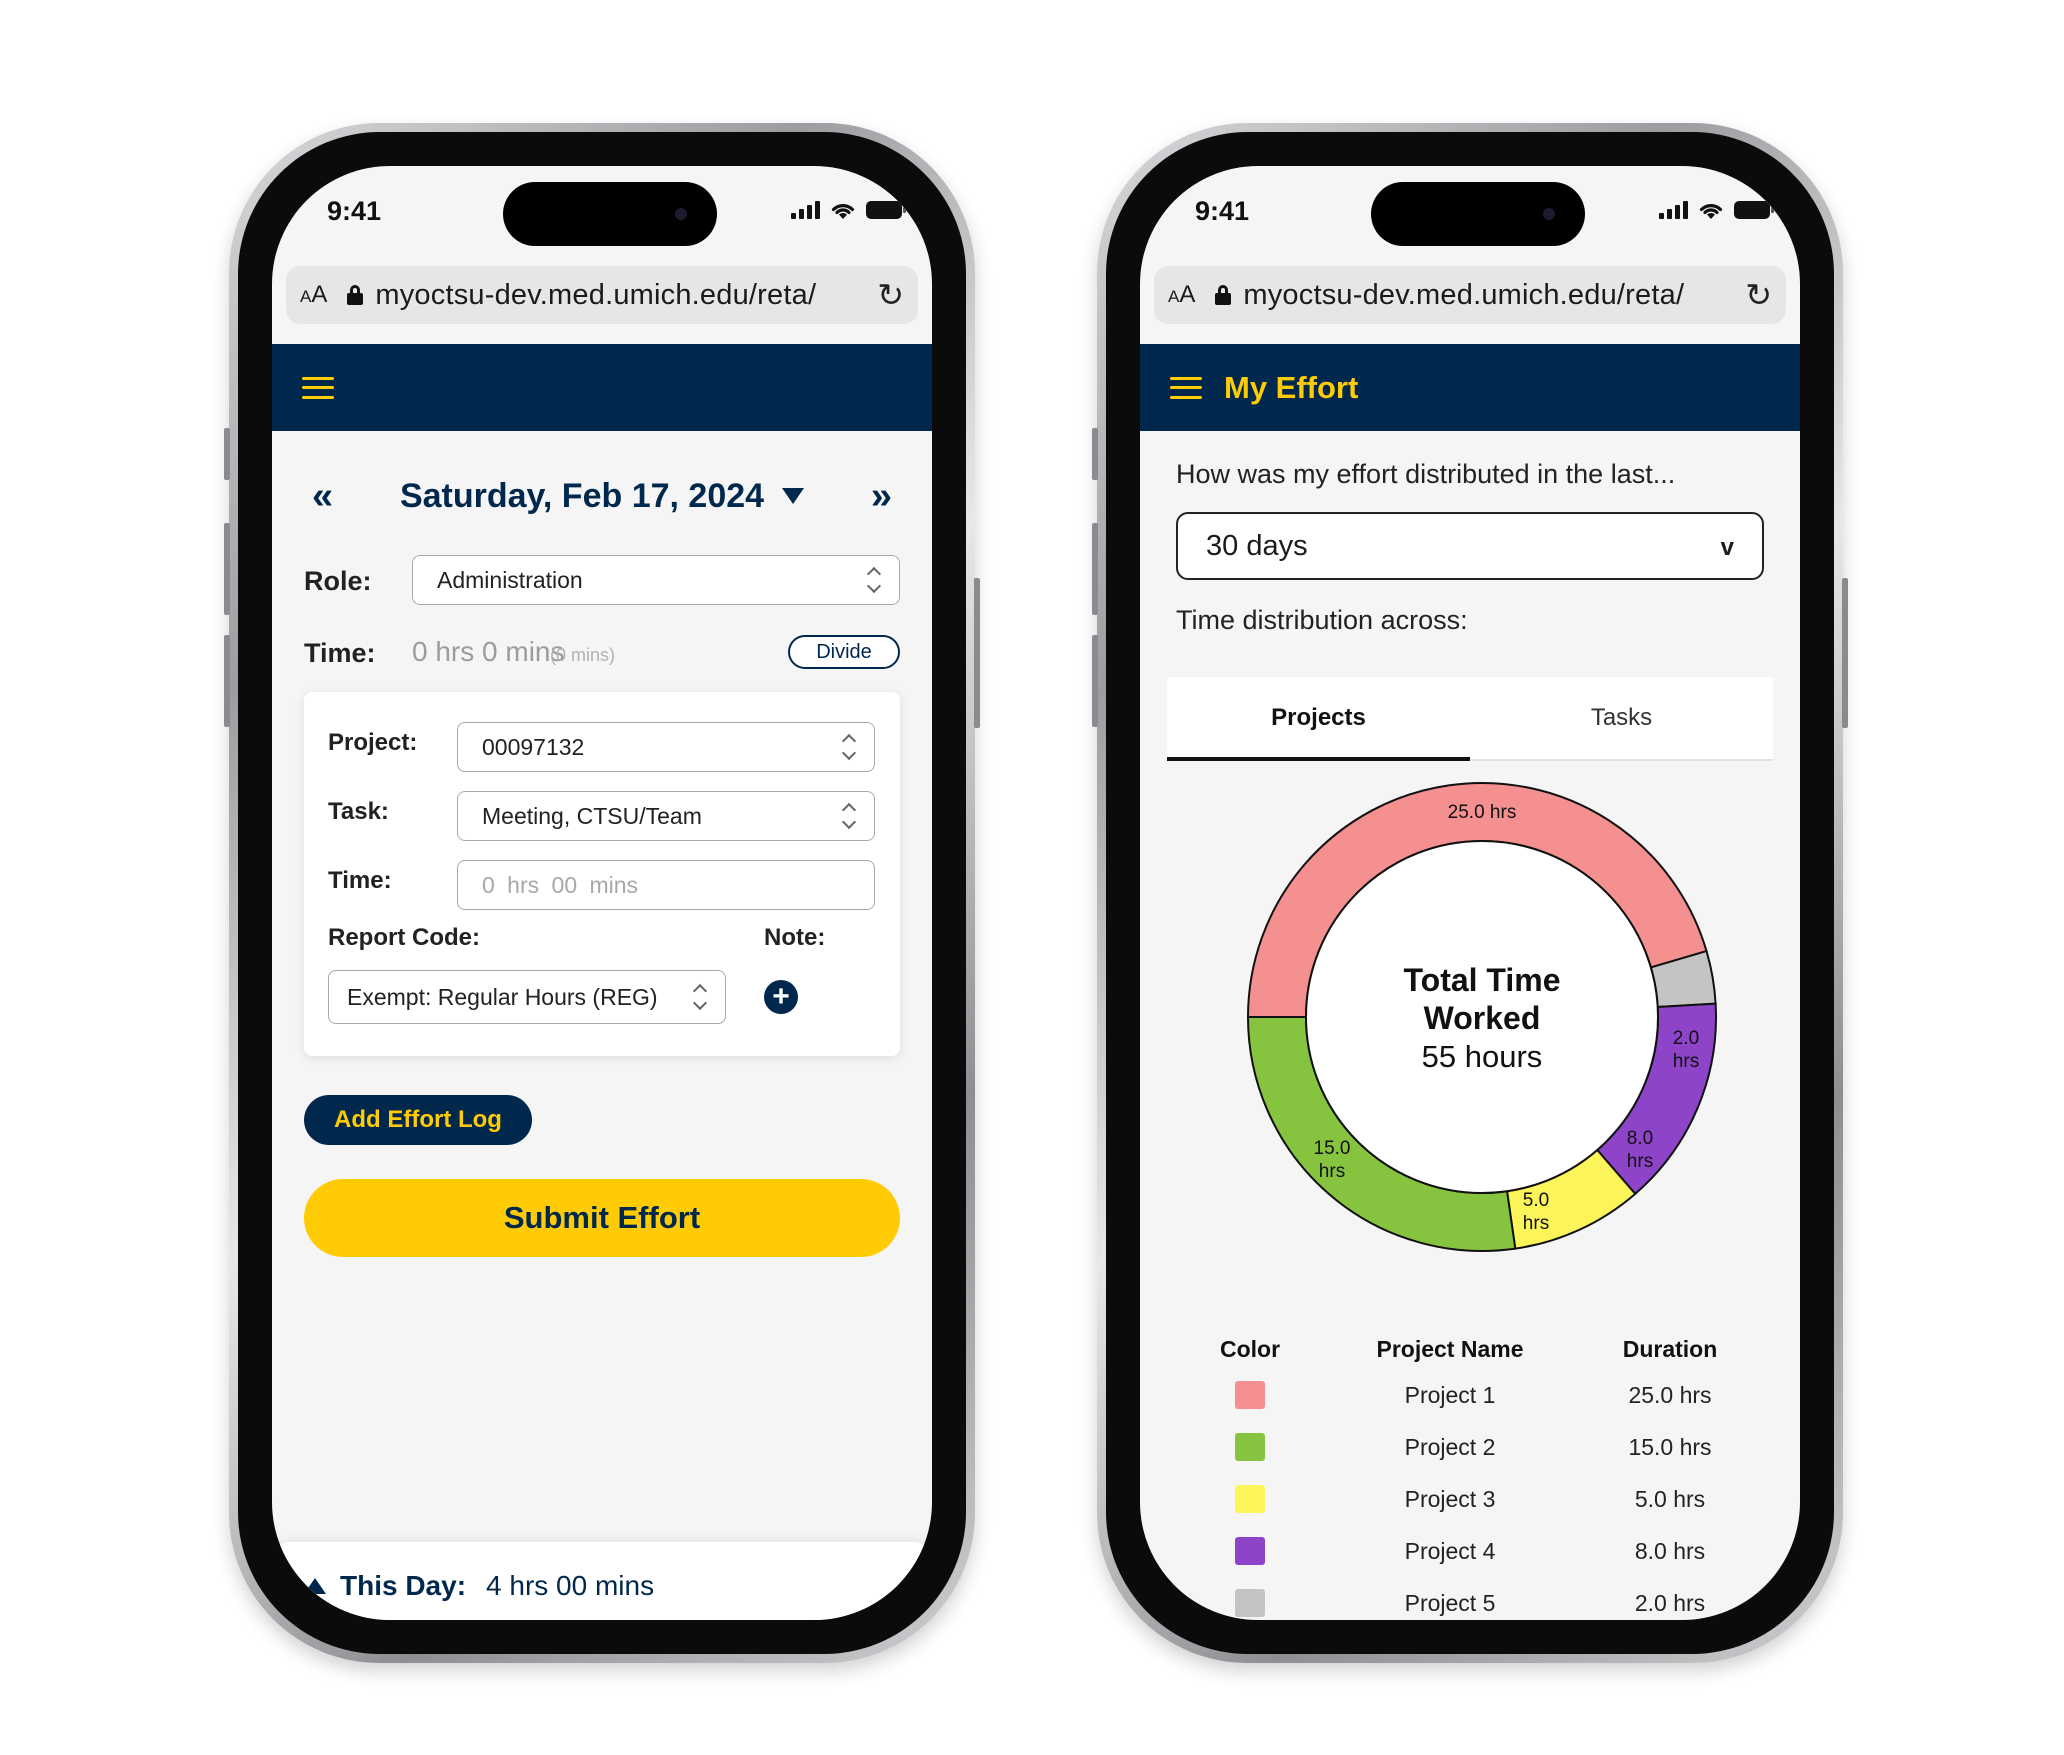  I want to click on task-select: Meeting, CTSU/Team, so click(666, 816).